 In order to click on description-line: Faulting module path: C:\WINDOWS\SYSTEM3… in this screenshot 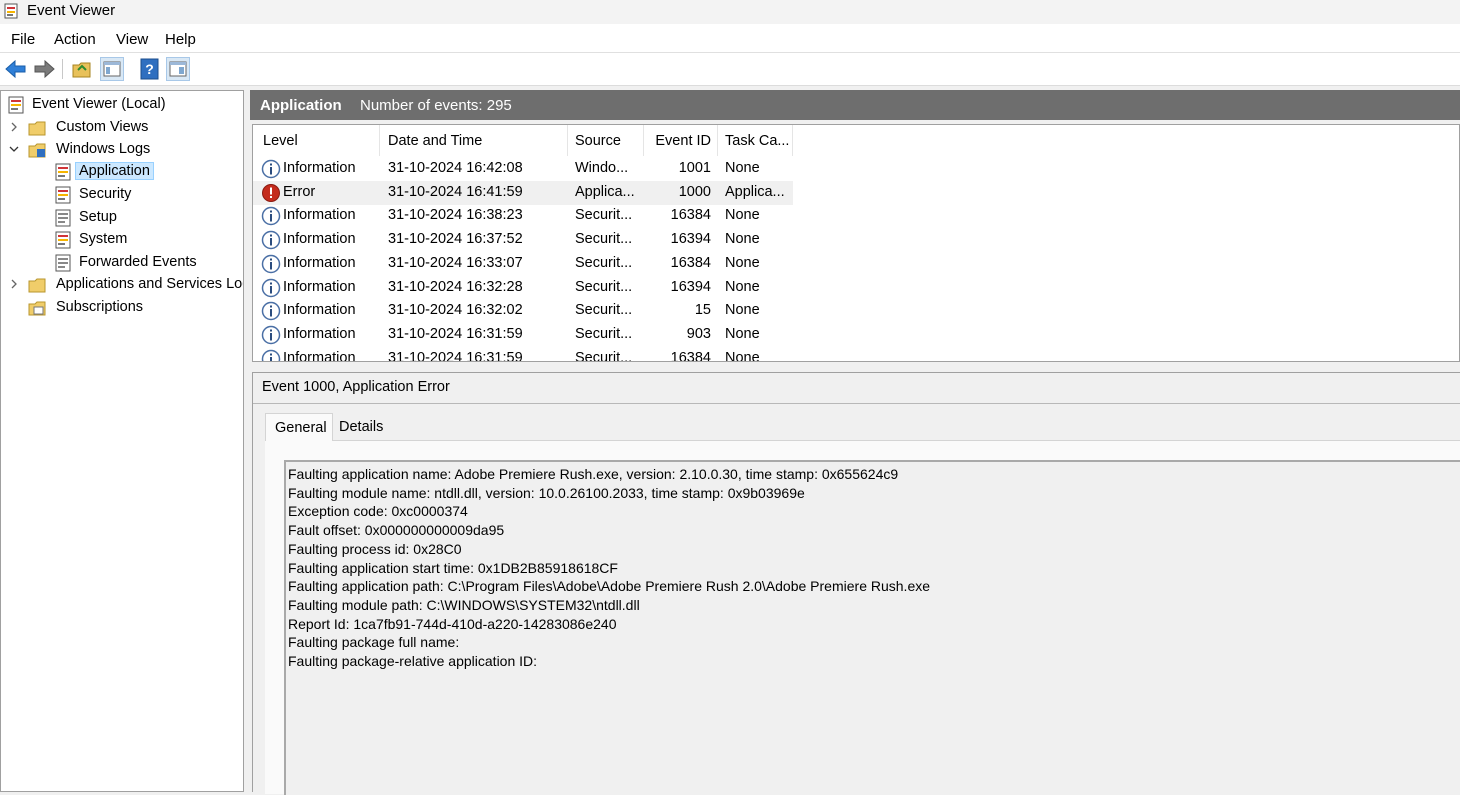, I will do `click(464, 604)`.